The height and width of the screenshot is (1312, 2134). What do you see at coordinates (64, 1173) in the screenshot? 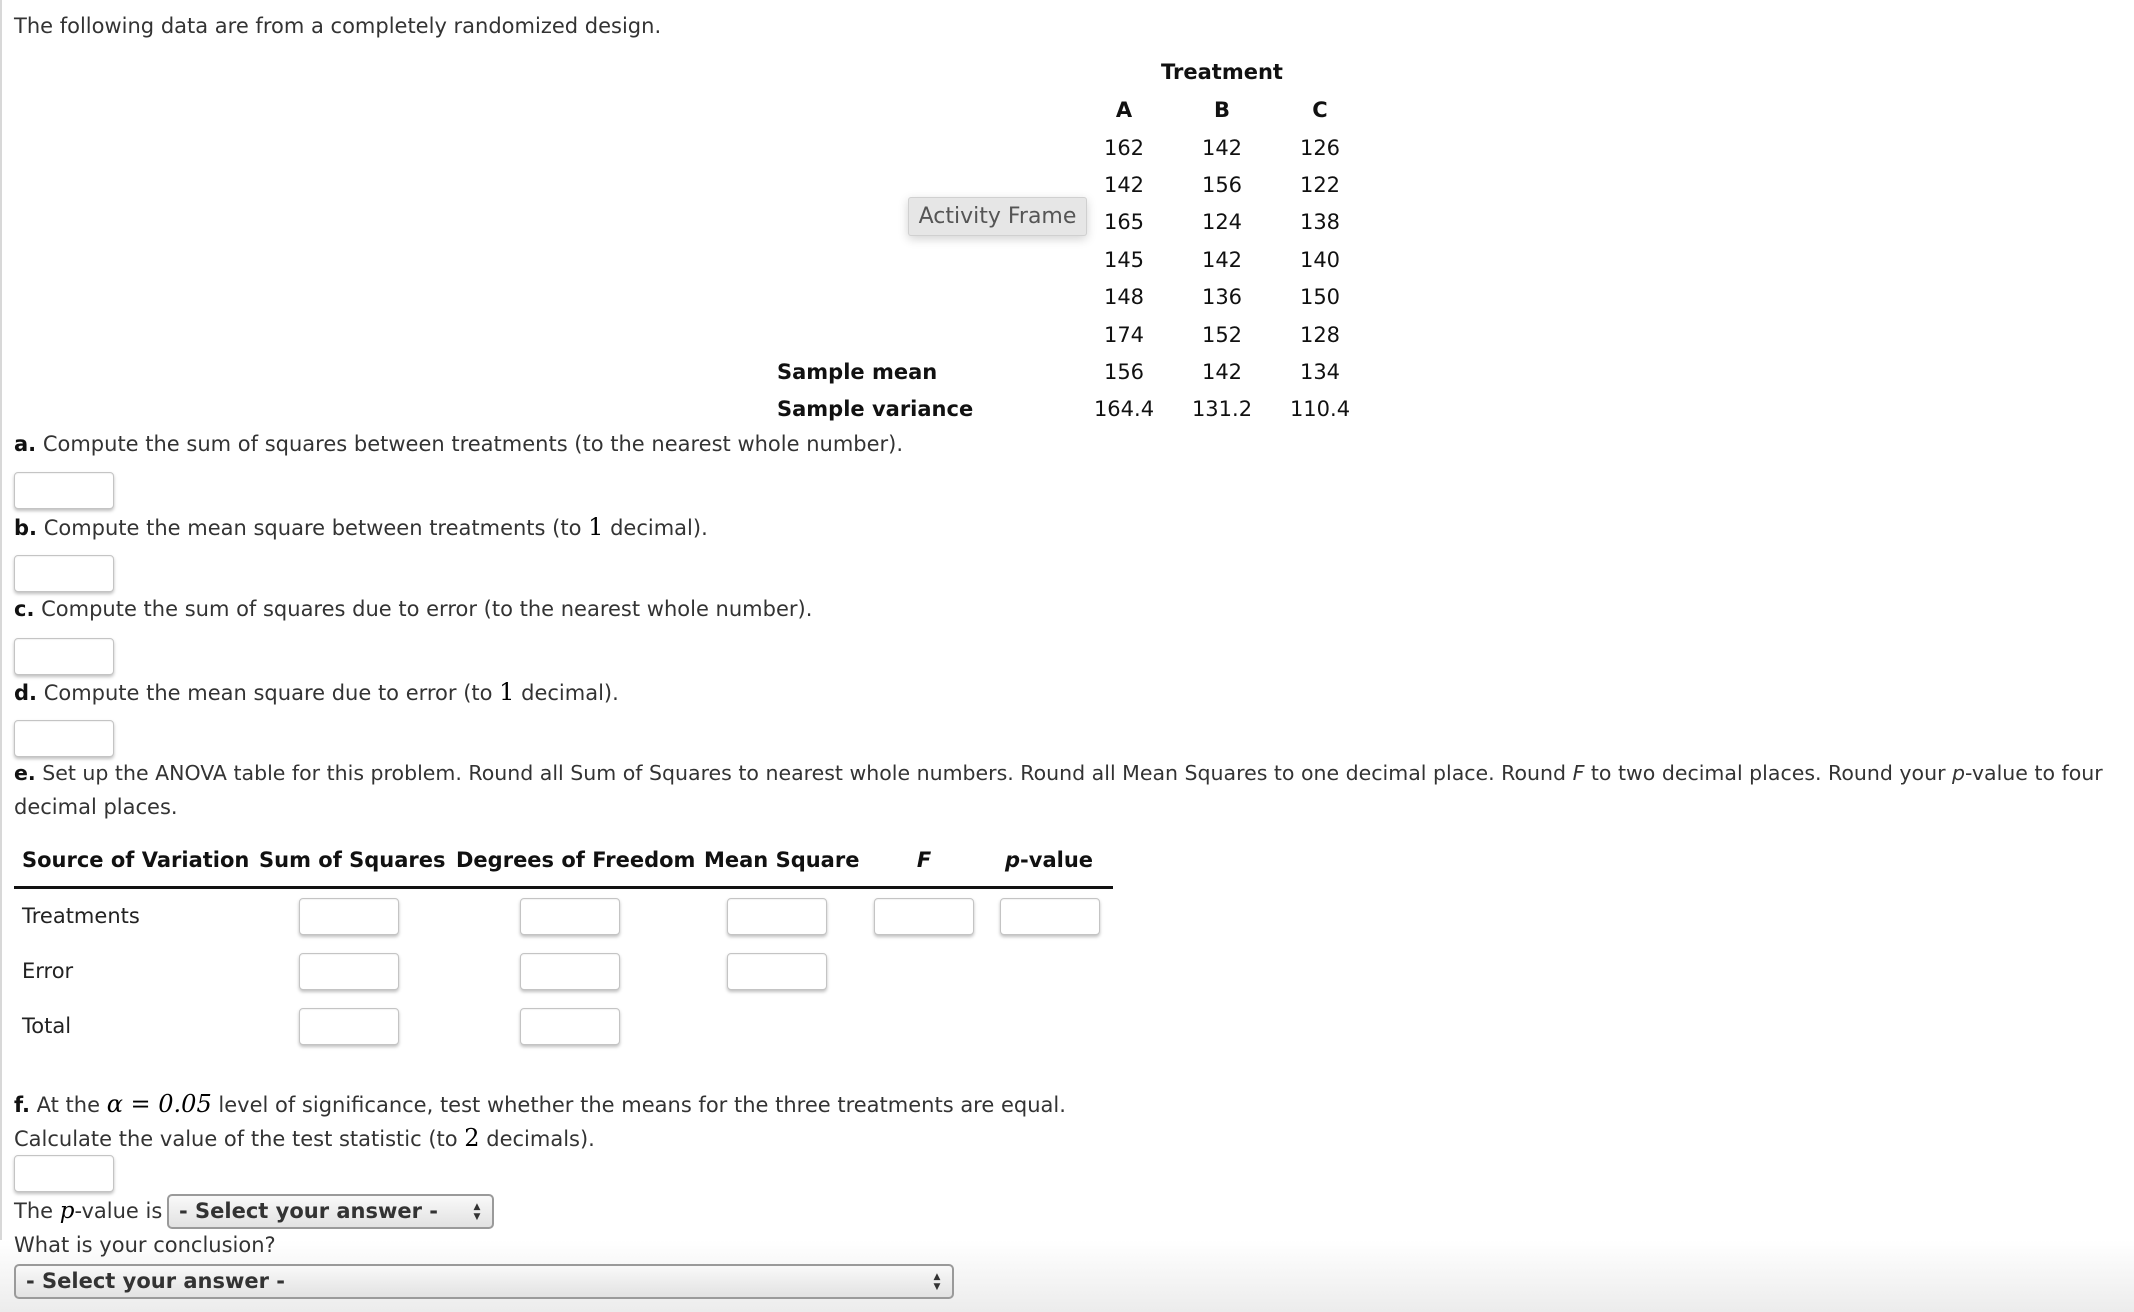
I see `test-statistic-input` at bounding box center [64, 1173].